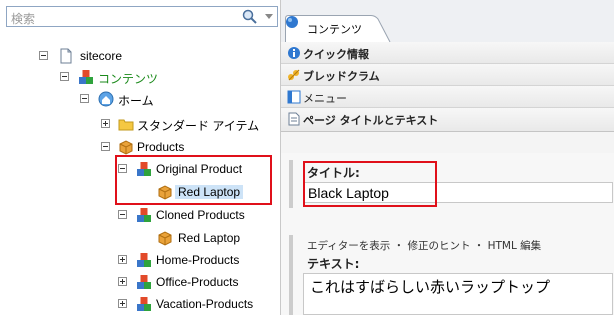  I want to click on text-field: これはすばらしい赤いラップトップ, so click(458, 294).